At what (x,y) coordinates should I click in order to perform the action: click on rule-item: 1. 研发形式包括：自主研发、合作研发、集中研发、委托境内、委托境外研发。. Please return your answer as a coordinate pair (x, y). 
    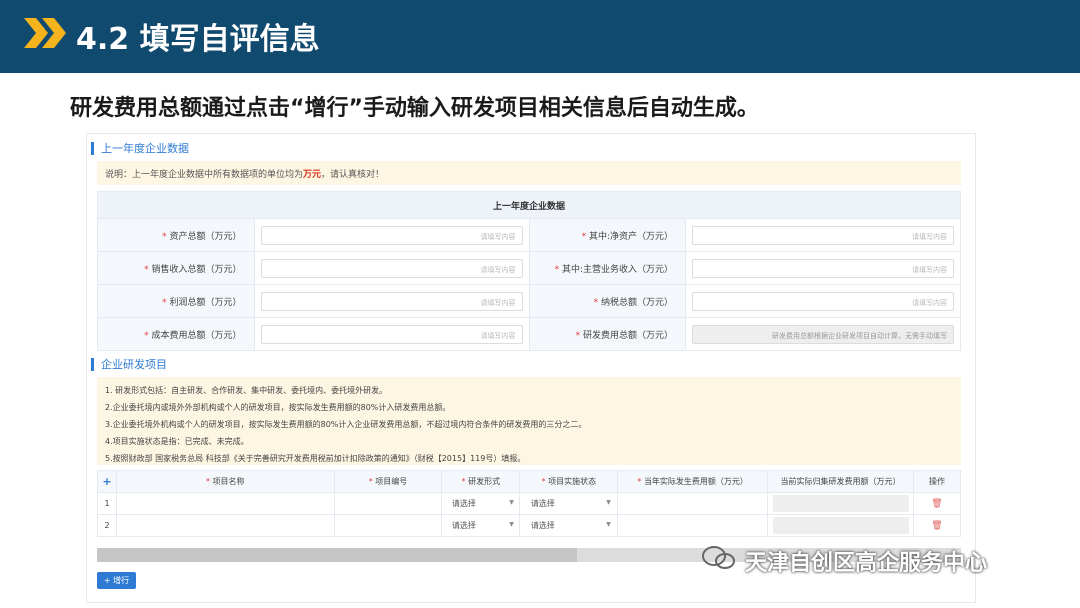
    Looking at the image, I should click on (246, 390).